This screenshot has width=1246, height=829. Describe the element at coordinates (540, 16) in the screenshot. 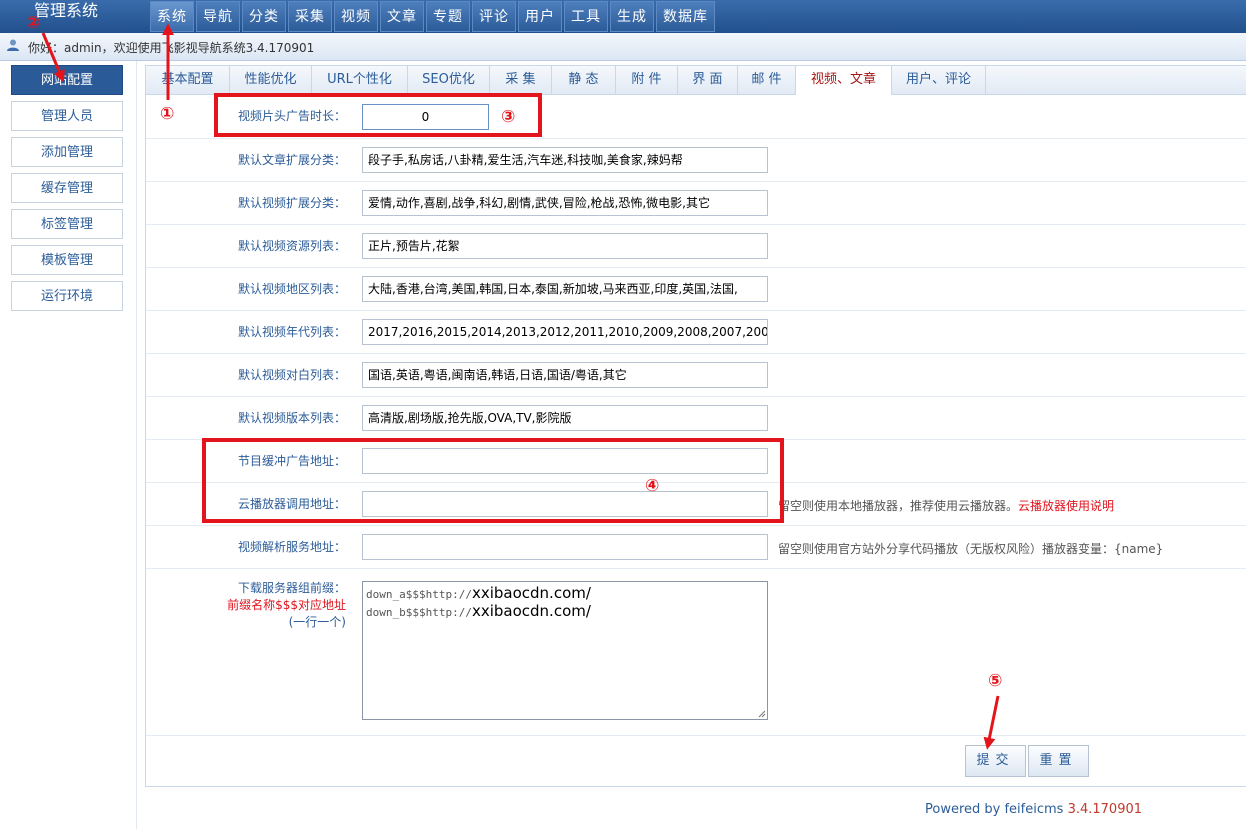

I see `nav-item-user: 用户` at that location.